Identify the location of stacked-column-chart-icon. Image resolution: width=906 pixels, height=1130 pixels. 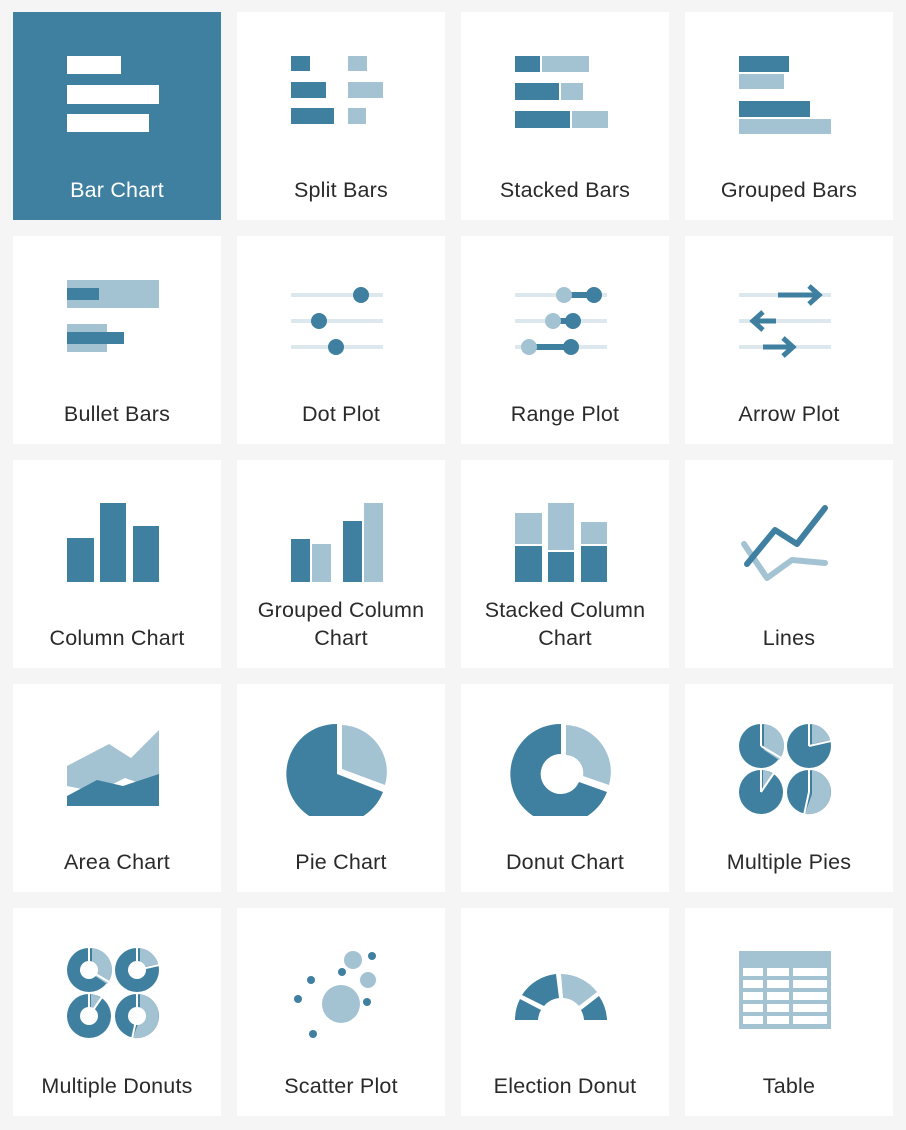
(561, 542).